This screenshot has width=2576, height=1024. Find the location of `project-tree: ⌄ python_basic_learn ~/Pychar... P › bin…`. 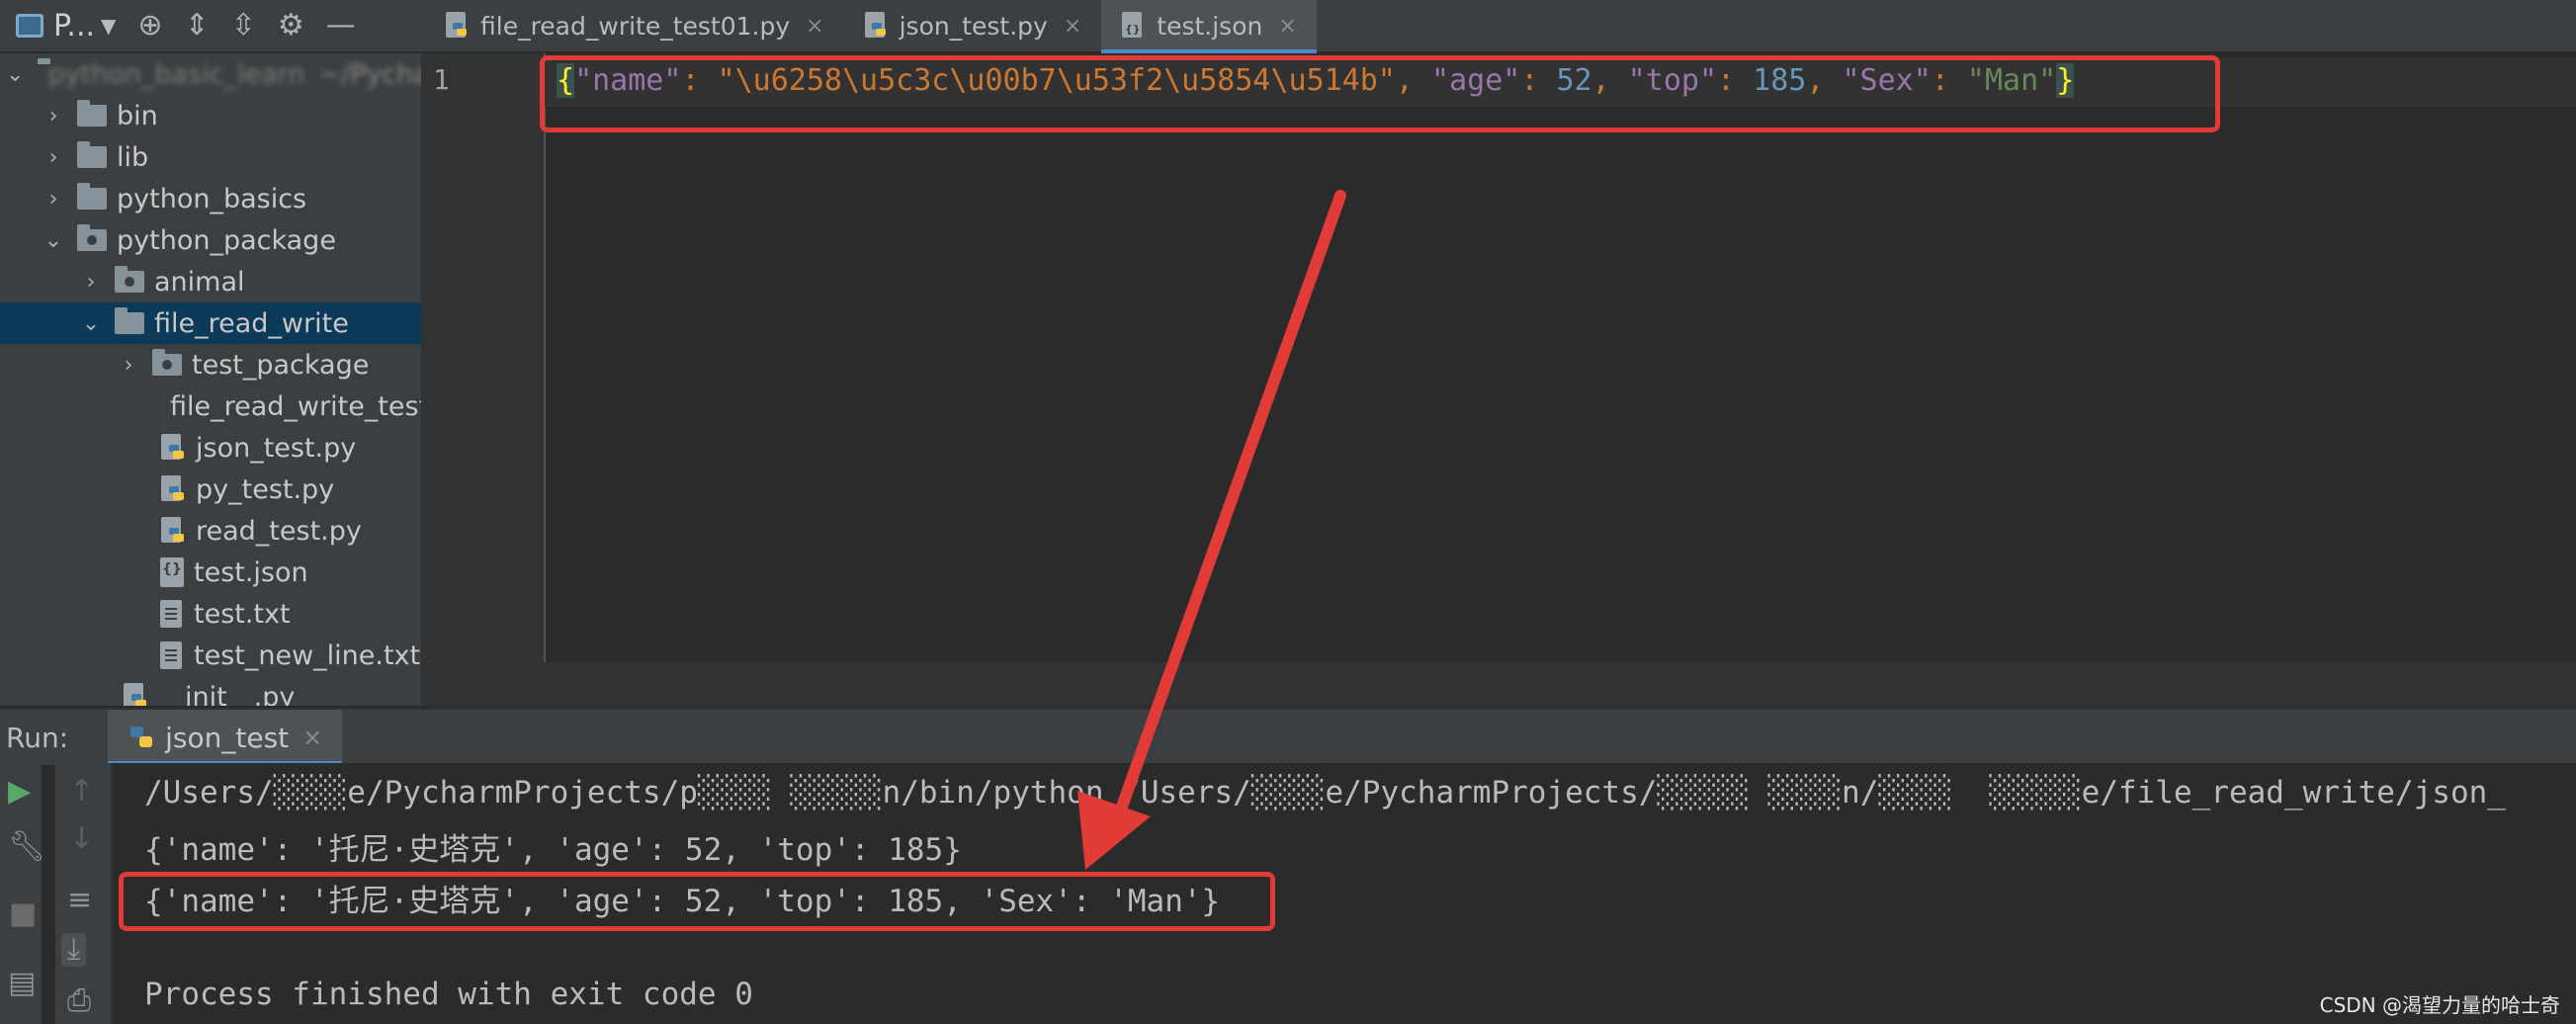

project-tree: ⌄ python_basic_learn ~/Pychar... P › bin… is located at coordinates (211, 379).